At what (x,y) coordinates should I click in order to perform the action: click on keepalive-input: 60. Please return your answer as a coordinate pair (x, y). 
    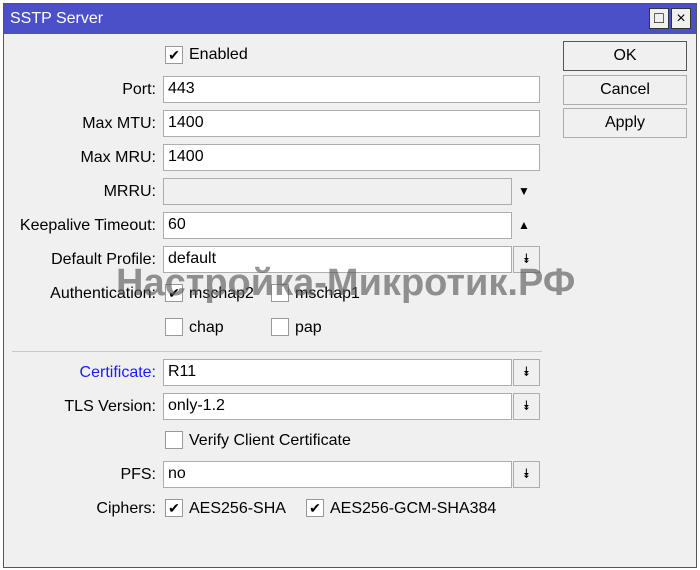
    Looking at the image, I should click on (337, 225).